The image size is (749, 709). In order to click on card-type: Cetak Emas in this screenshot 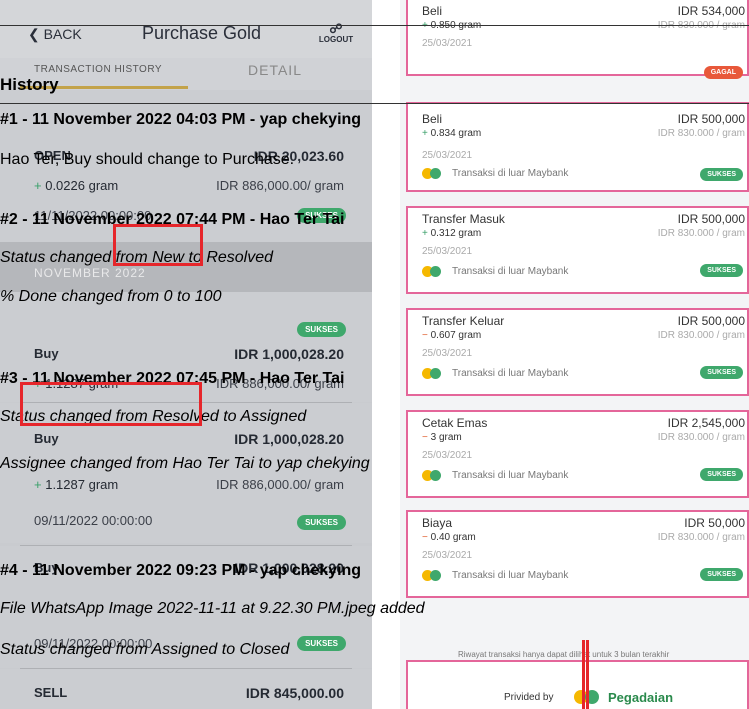, I will do `click(455, 423)`.